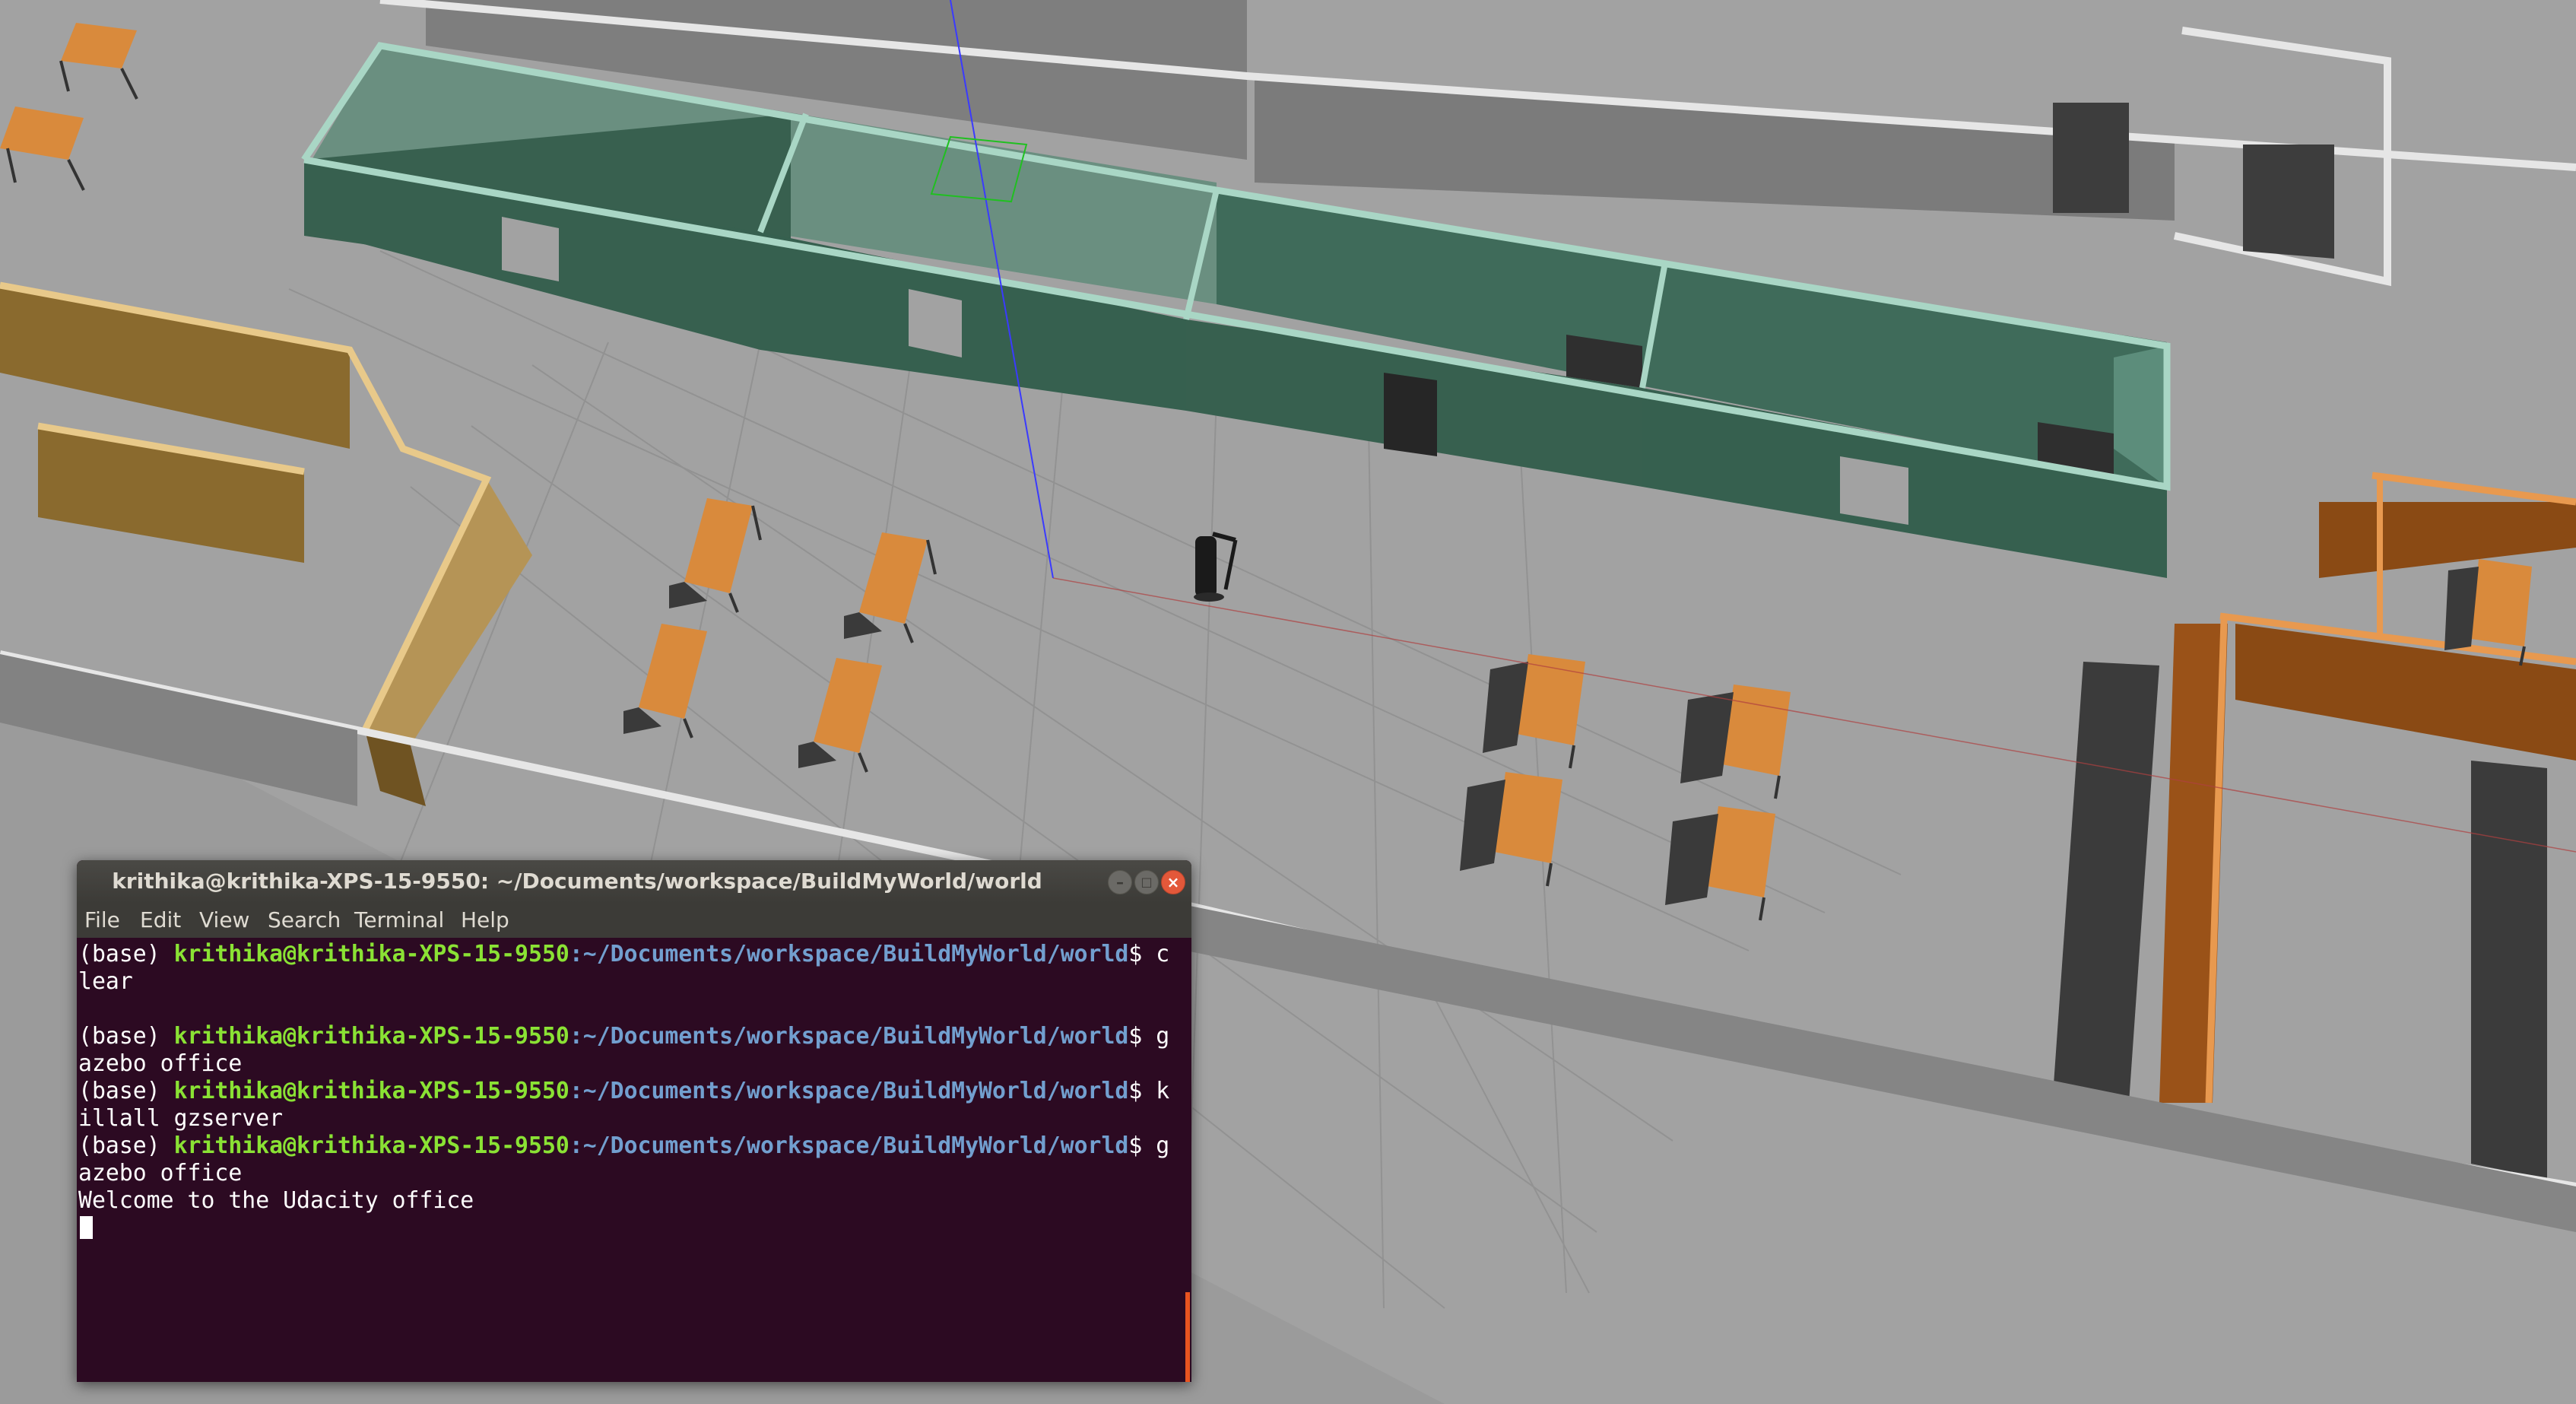 This screenshot has height=1404, width=2576. Describe the element at coordinates (102, 921) in the screenshot. I see `menu-file: File` at that location.